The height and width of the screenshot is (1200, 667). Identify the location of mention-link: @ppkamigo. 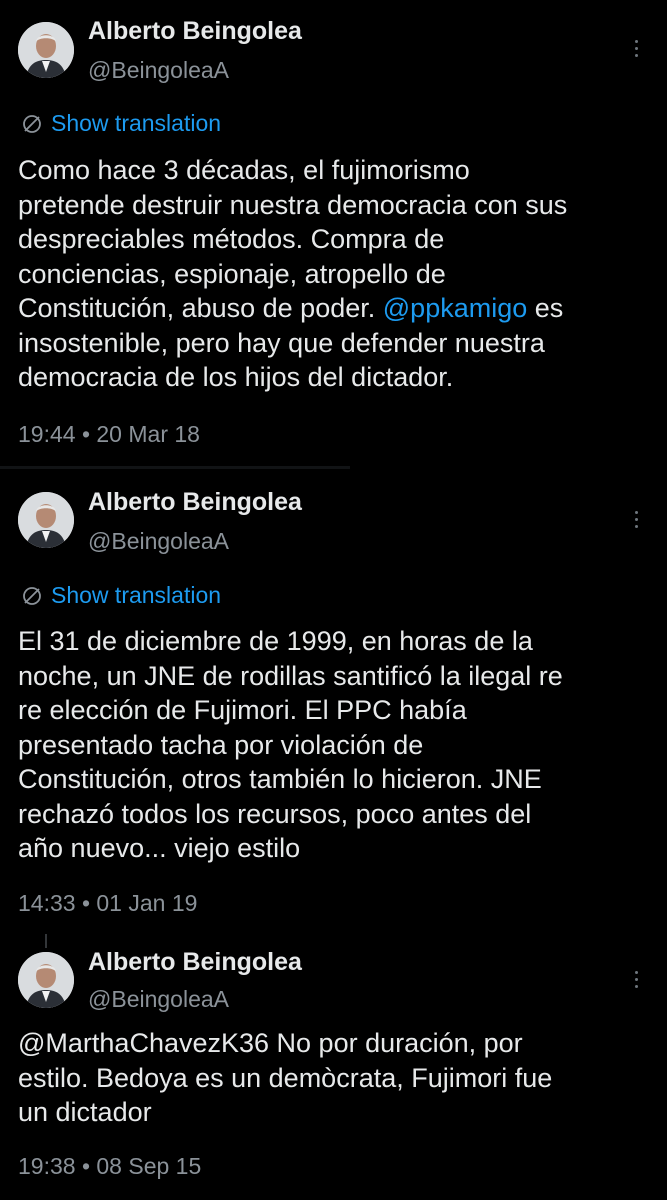
(455, 308).